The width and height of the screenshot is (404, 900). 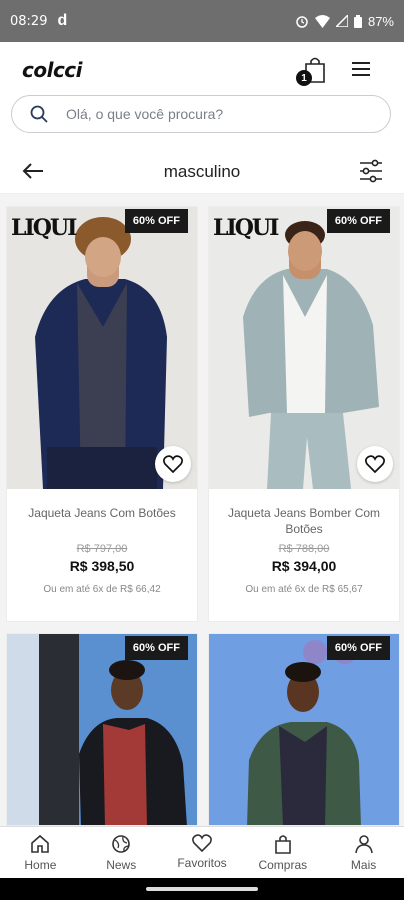 I want to click on product-name: Jaqueta Jeans Bomber Com Botões, so click(x=304, y=521).